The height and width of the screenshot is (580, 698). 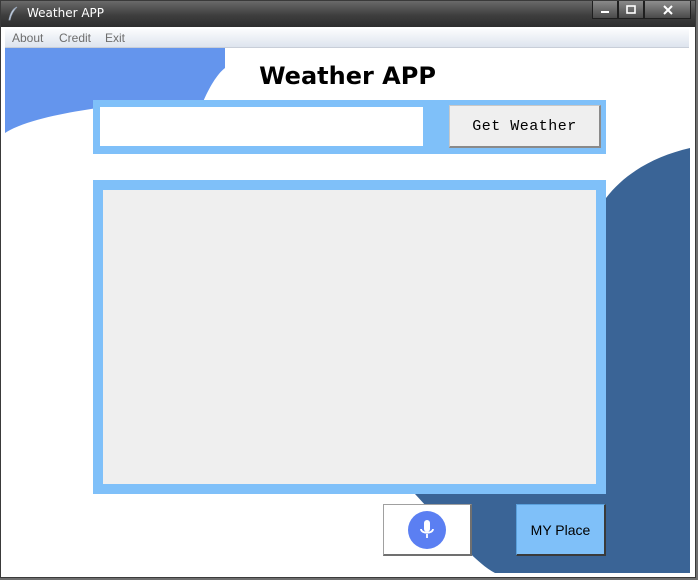 What do you see at coordinates (347, 76) in the screenshot?
I see `page-title: Weather APP` at bounding box center [347, 76].